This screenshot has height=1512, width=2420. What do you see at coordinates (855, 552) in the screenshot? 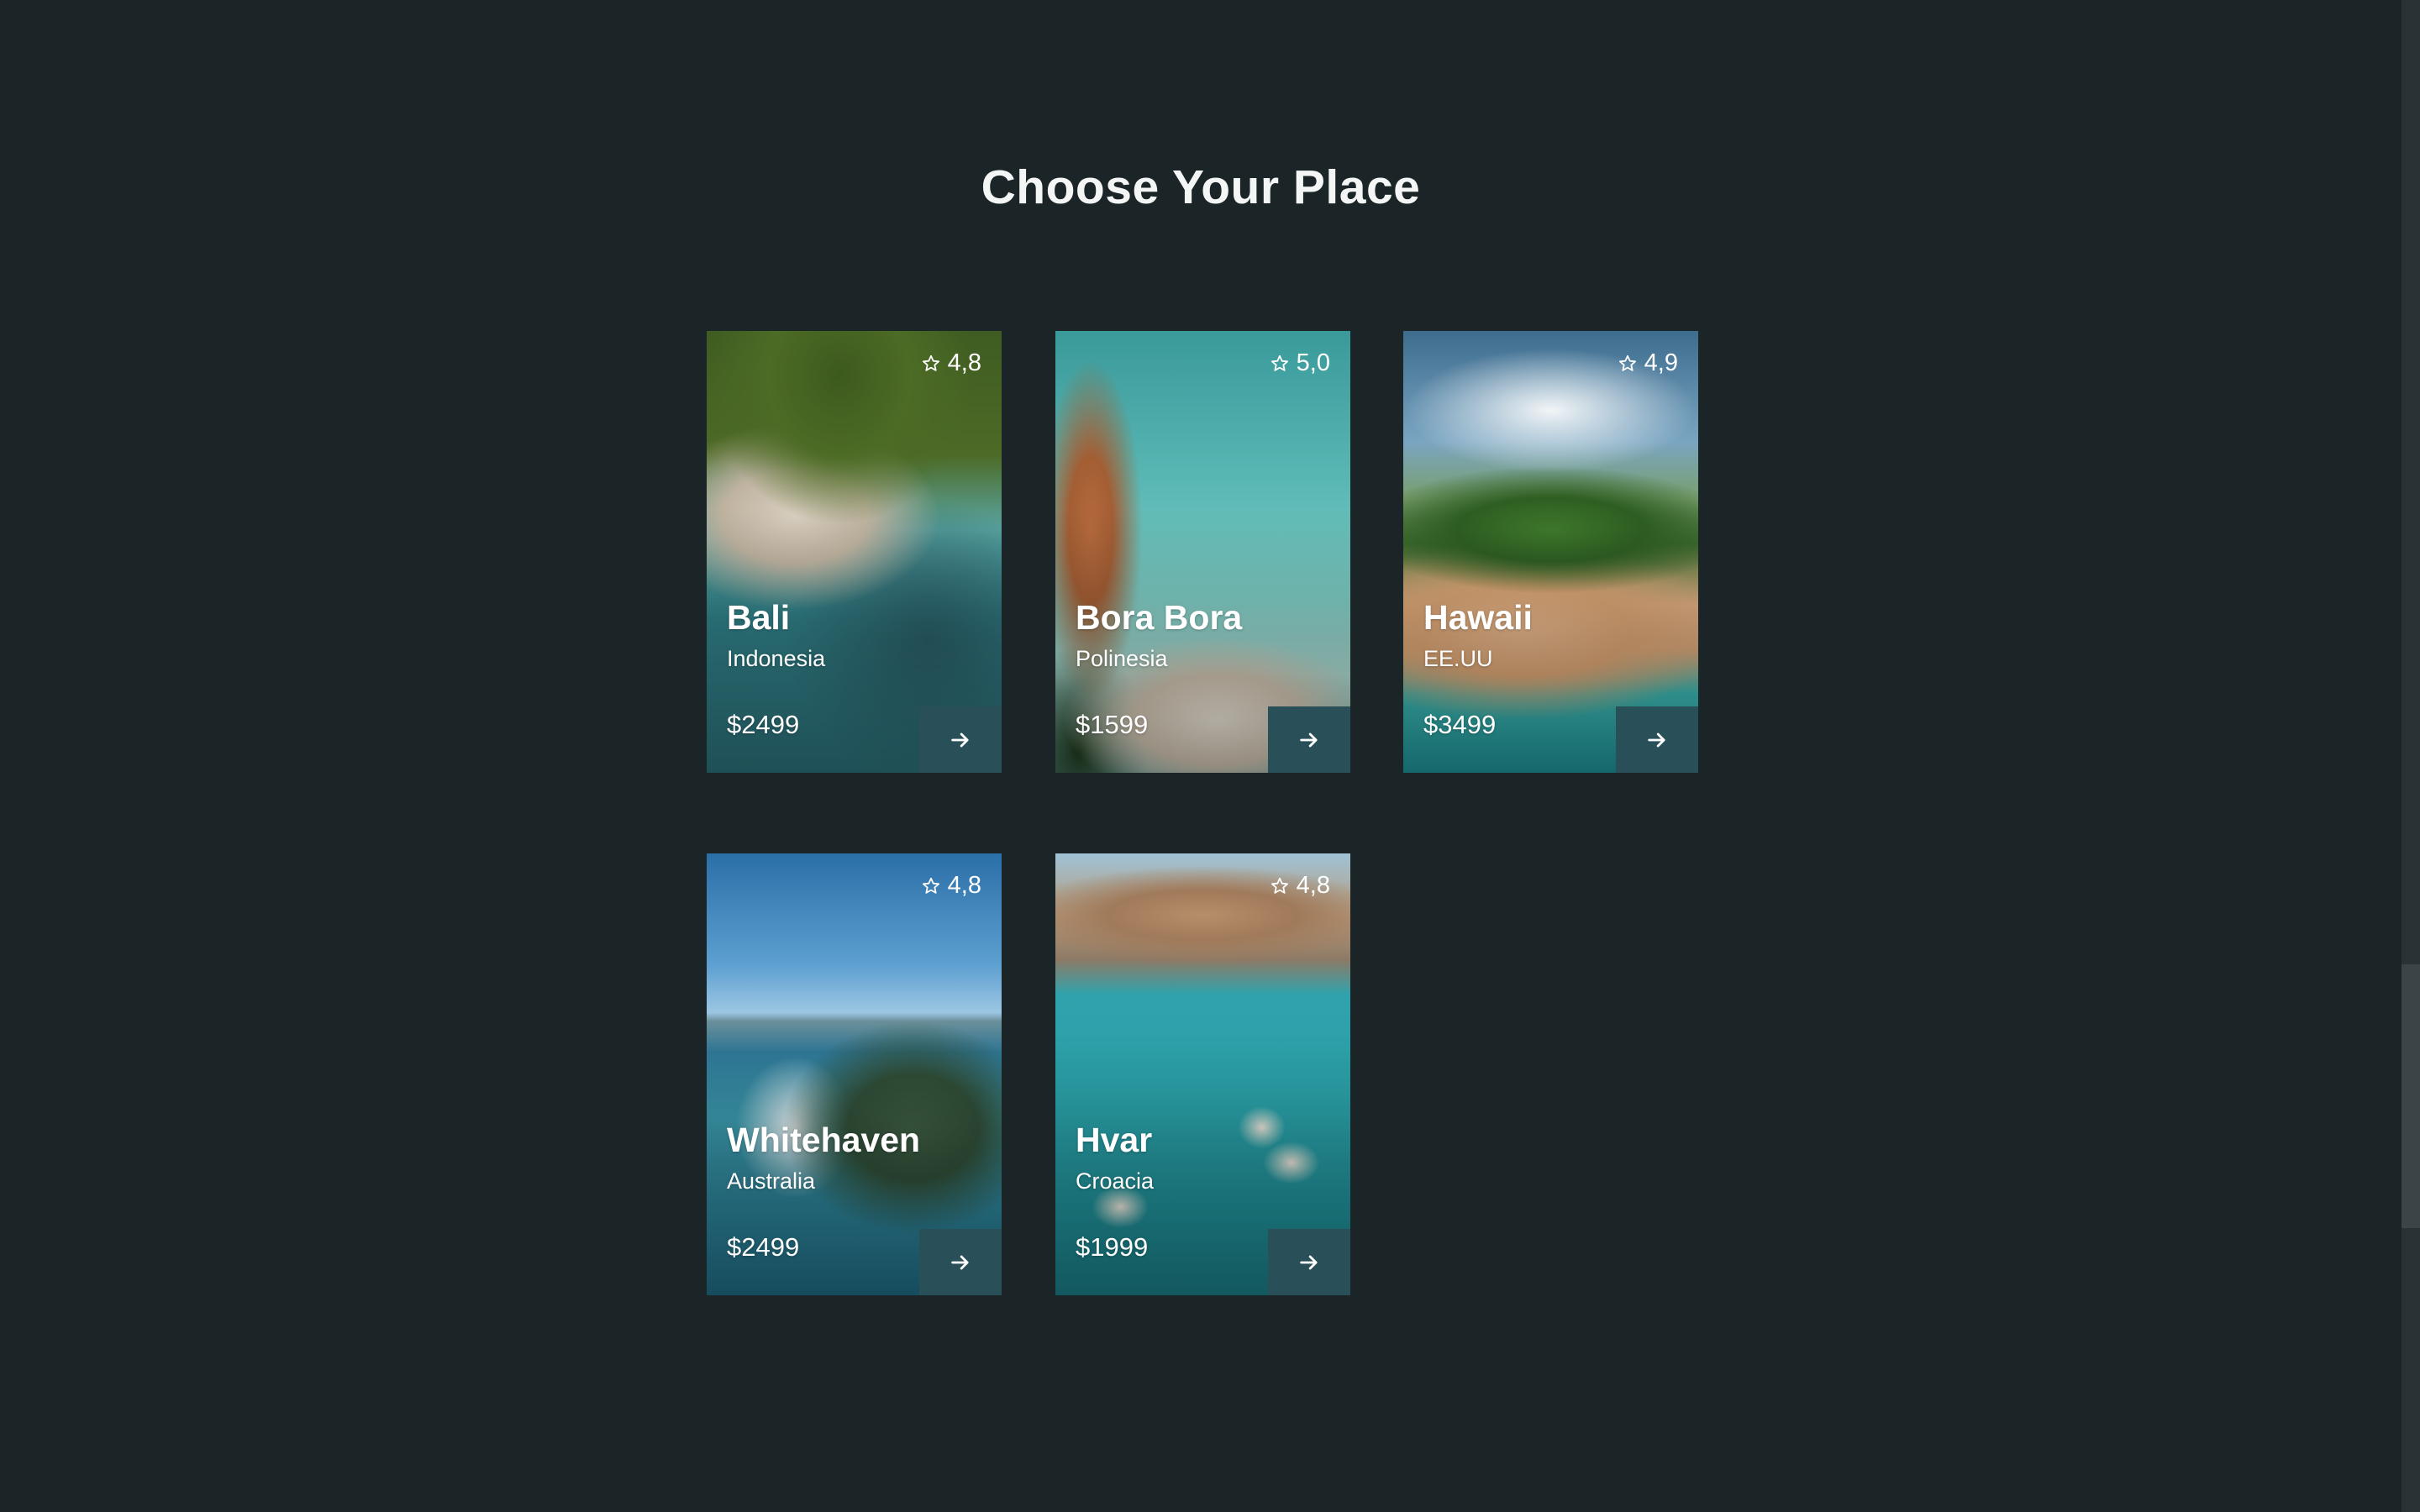
I see `destination-card-bali: 4,8 Bali Indonesia $2499` at bounding box center [855, 552].